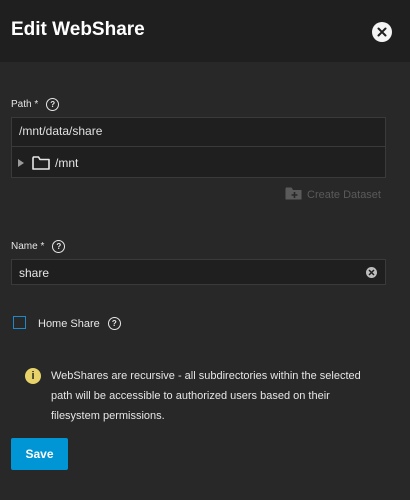 Image resolution: width=410 pixels, height=500 pixels. What do you see at coordinates (19, 322) in the screenshot?
I see `home-share-checkbox` at bounding box center [19, 322].